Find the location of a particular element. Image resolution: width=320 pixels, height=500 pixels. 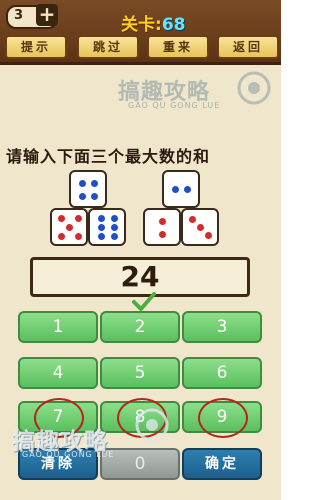

watermark-logo-icon is located at coordinates (254, 88).